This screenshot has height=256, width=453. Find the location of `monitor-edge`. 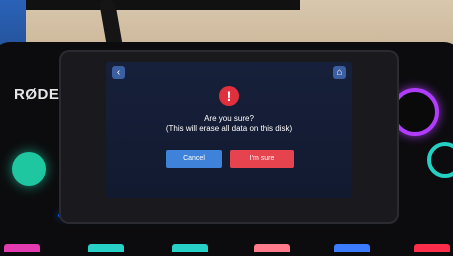

monitor-edge is located at coordinates (150, 5).